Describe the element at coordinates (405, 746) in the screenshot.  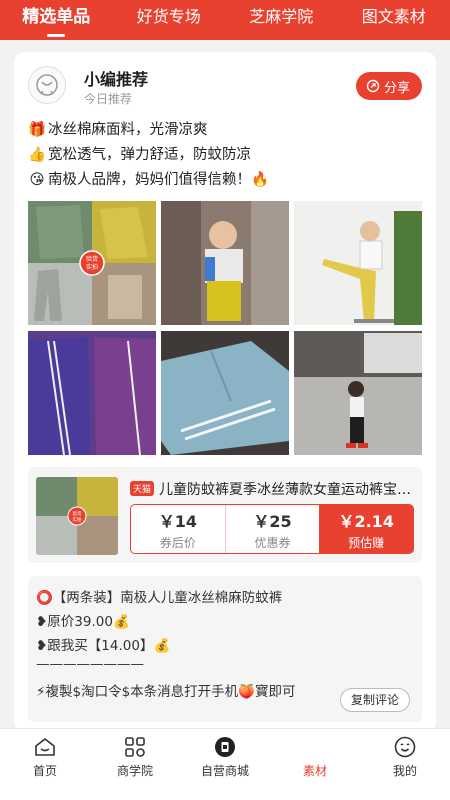
I see `profile-face-icon` at that location.